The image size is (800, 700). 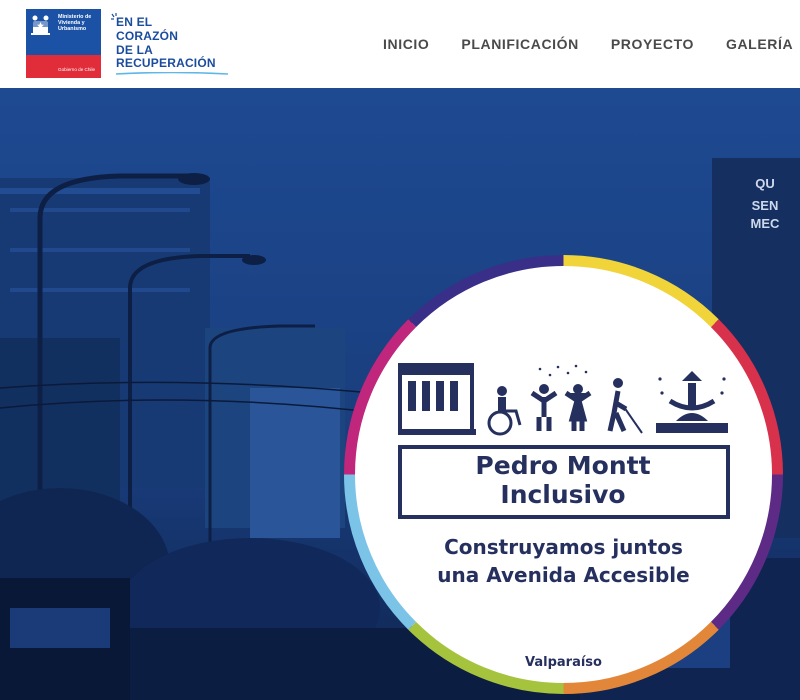 What do you see at coordinates (625, 406) in the screenshot?
I see `blind-person-with-cane-icon` at bounding box center [625, 406].